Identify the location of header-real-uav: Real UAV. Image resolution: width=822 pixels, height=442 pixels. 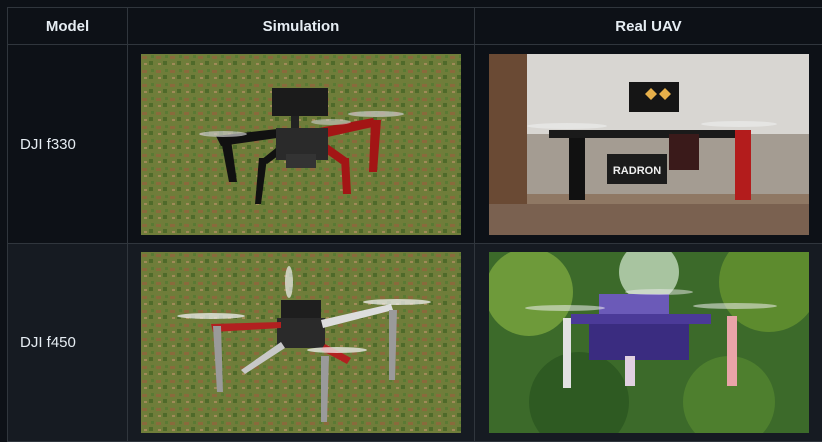
(648, 26).